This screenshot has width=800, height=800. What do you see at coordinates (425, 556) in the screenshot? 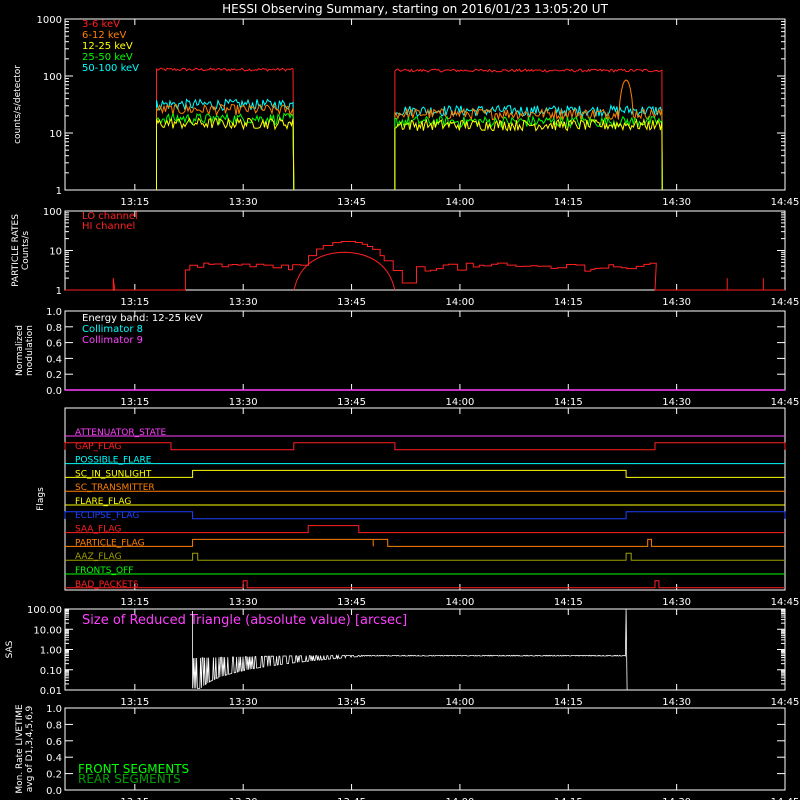
I see `flag-line-aaz-flag` at bounding box center [425, 556].